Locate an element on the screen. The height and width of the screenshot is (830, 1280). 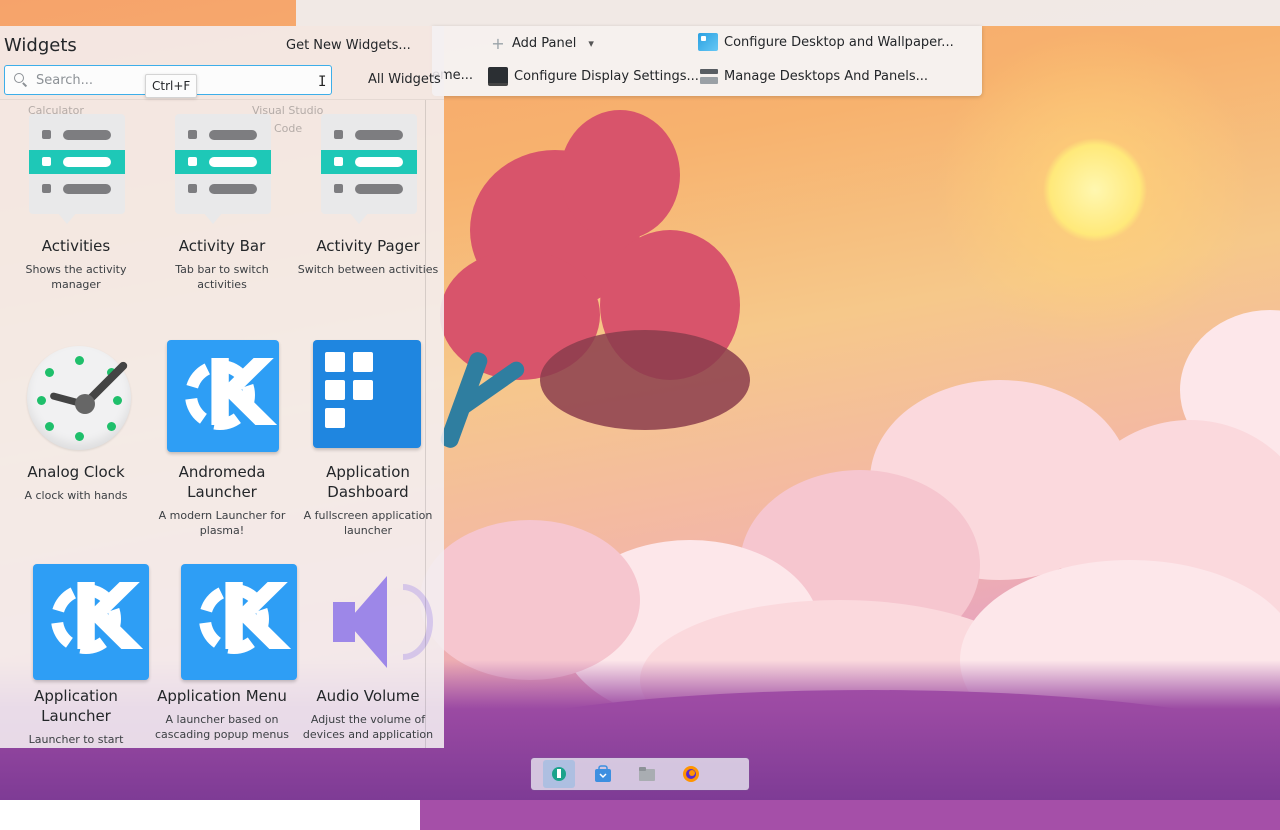
widgets-explorer-task is located at coordinates (559, 774).